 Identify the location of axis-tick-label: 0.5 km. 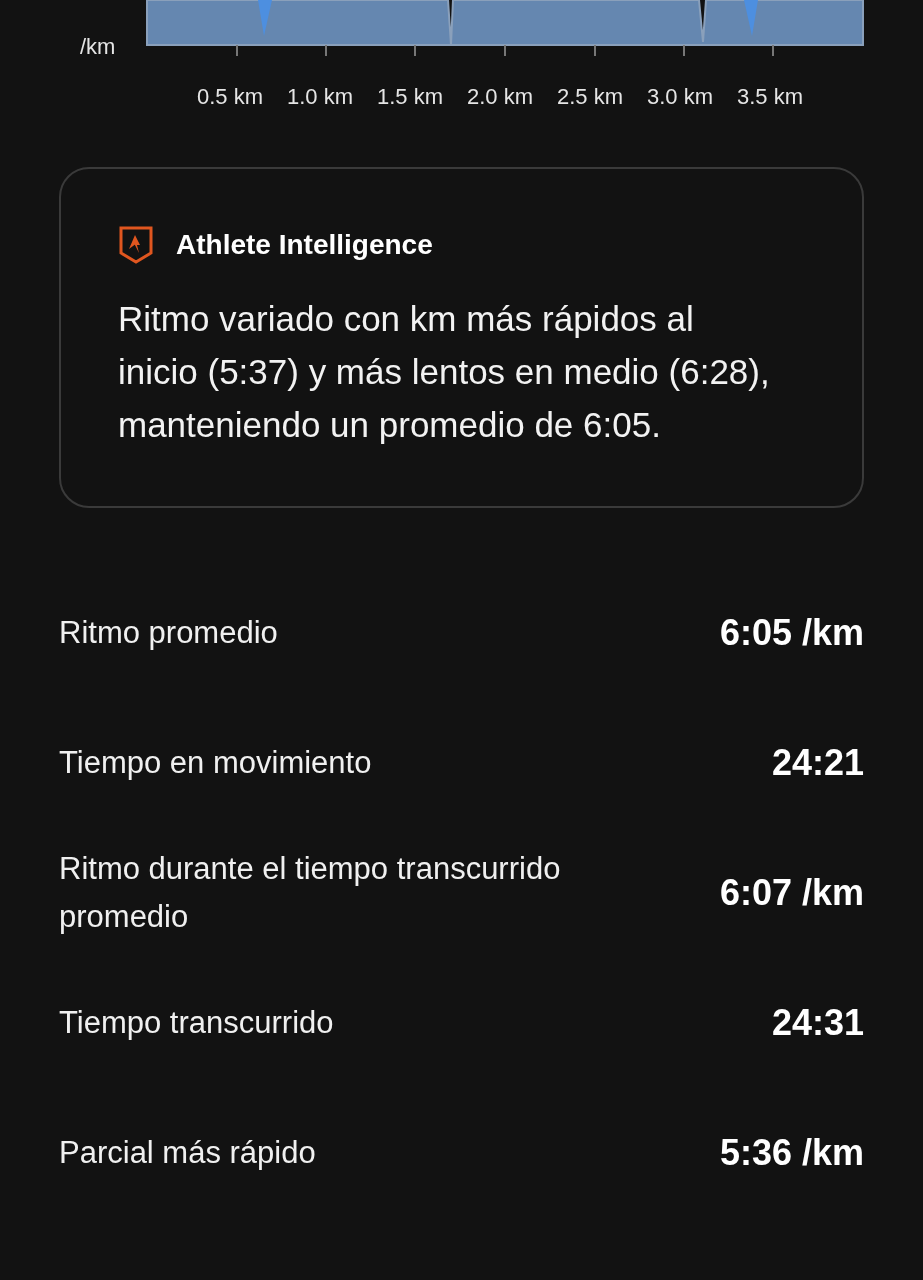
(230, 97).